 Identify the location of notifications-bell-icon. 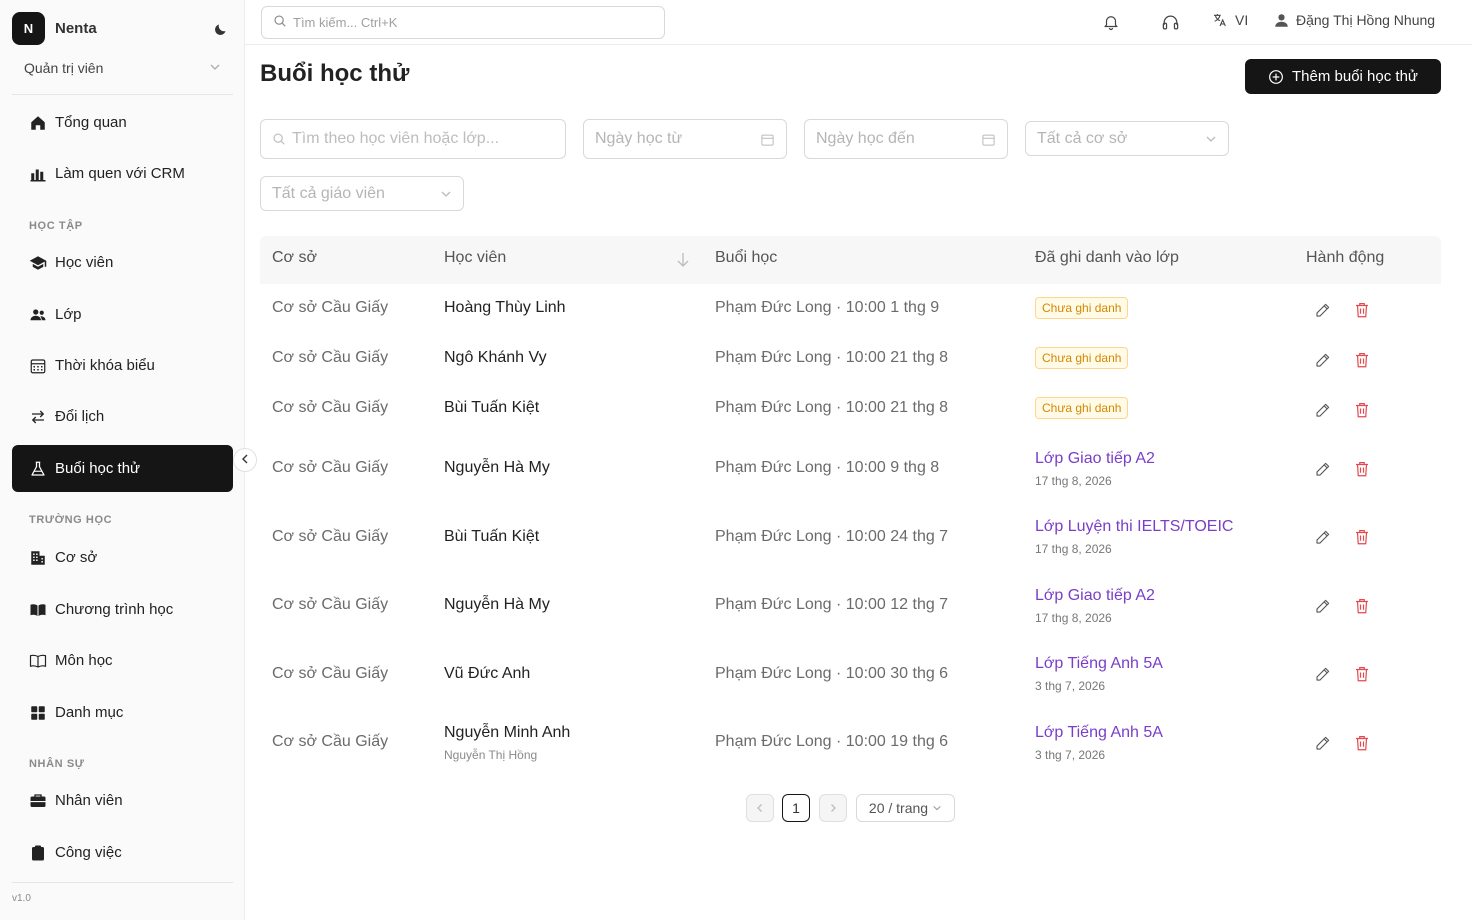
(1111, 22).